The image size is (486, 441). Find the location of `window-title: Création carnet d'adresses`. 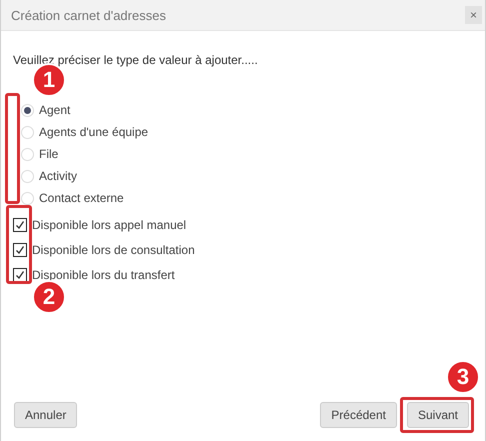

window-title: Création carnet d'adresses is located at coordinates (88, 15).